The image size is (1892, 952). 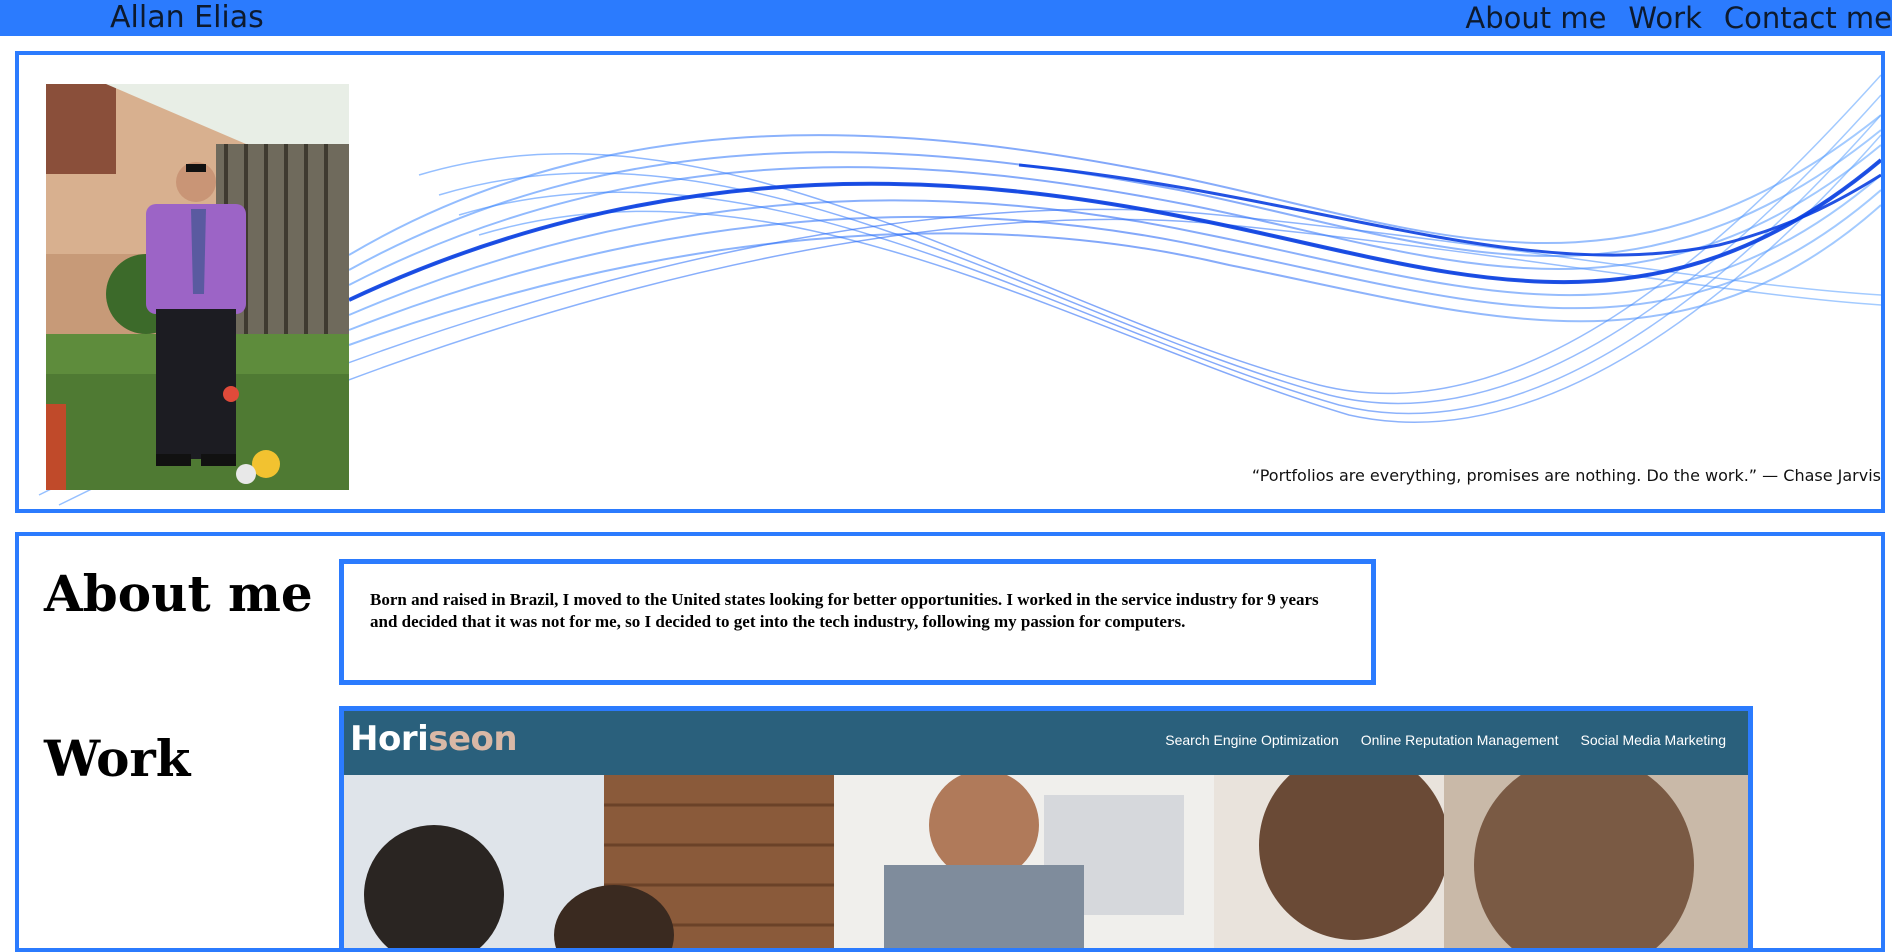 What do you see at coordinates (187, 18) in the screenshot?
I see `site-name: Allan Elias` at bounding box center [187, 18].